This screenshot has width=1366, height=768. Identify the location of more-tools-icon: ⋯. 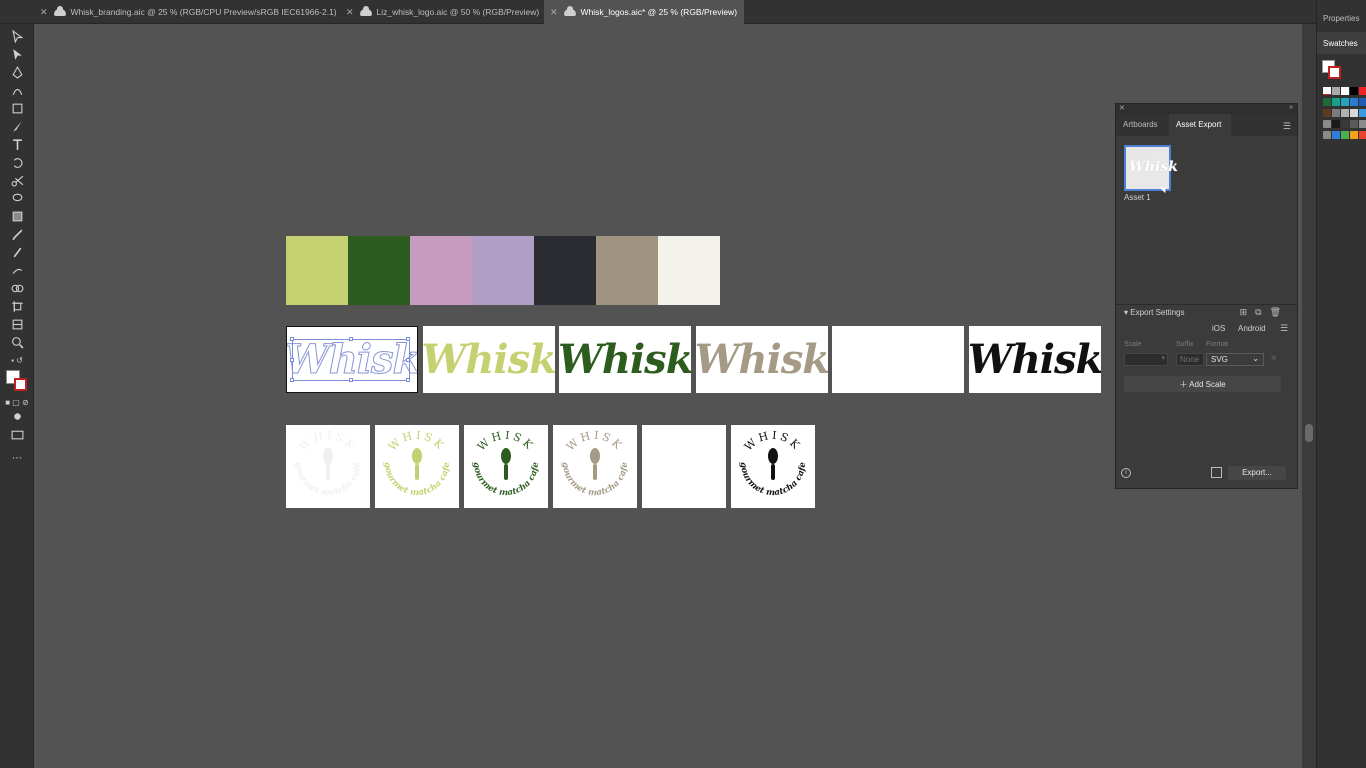
(17, 458).